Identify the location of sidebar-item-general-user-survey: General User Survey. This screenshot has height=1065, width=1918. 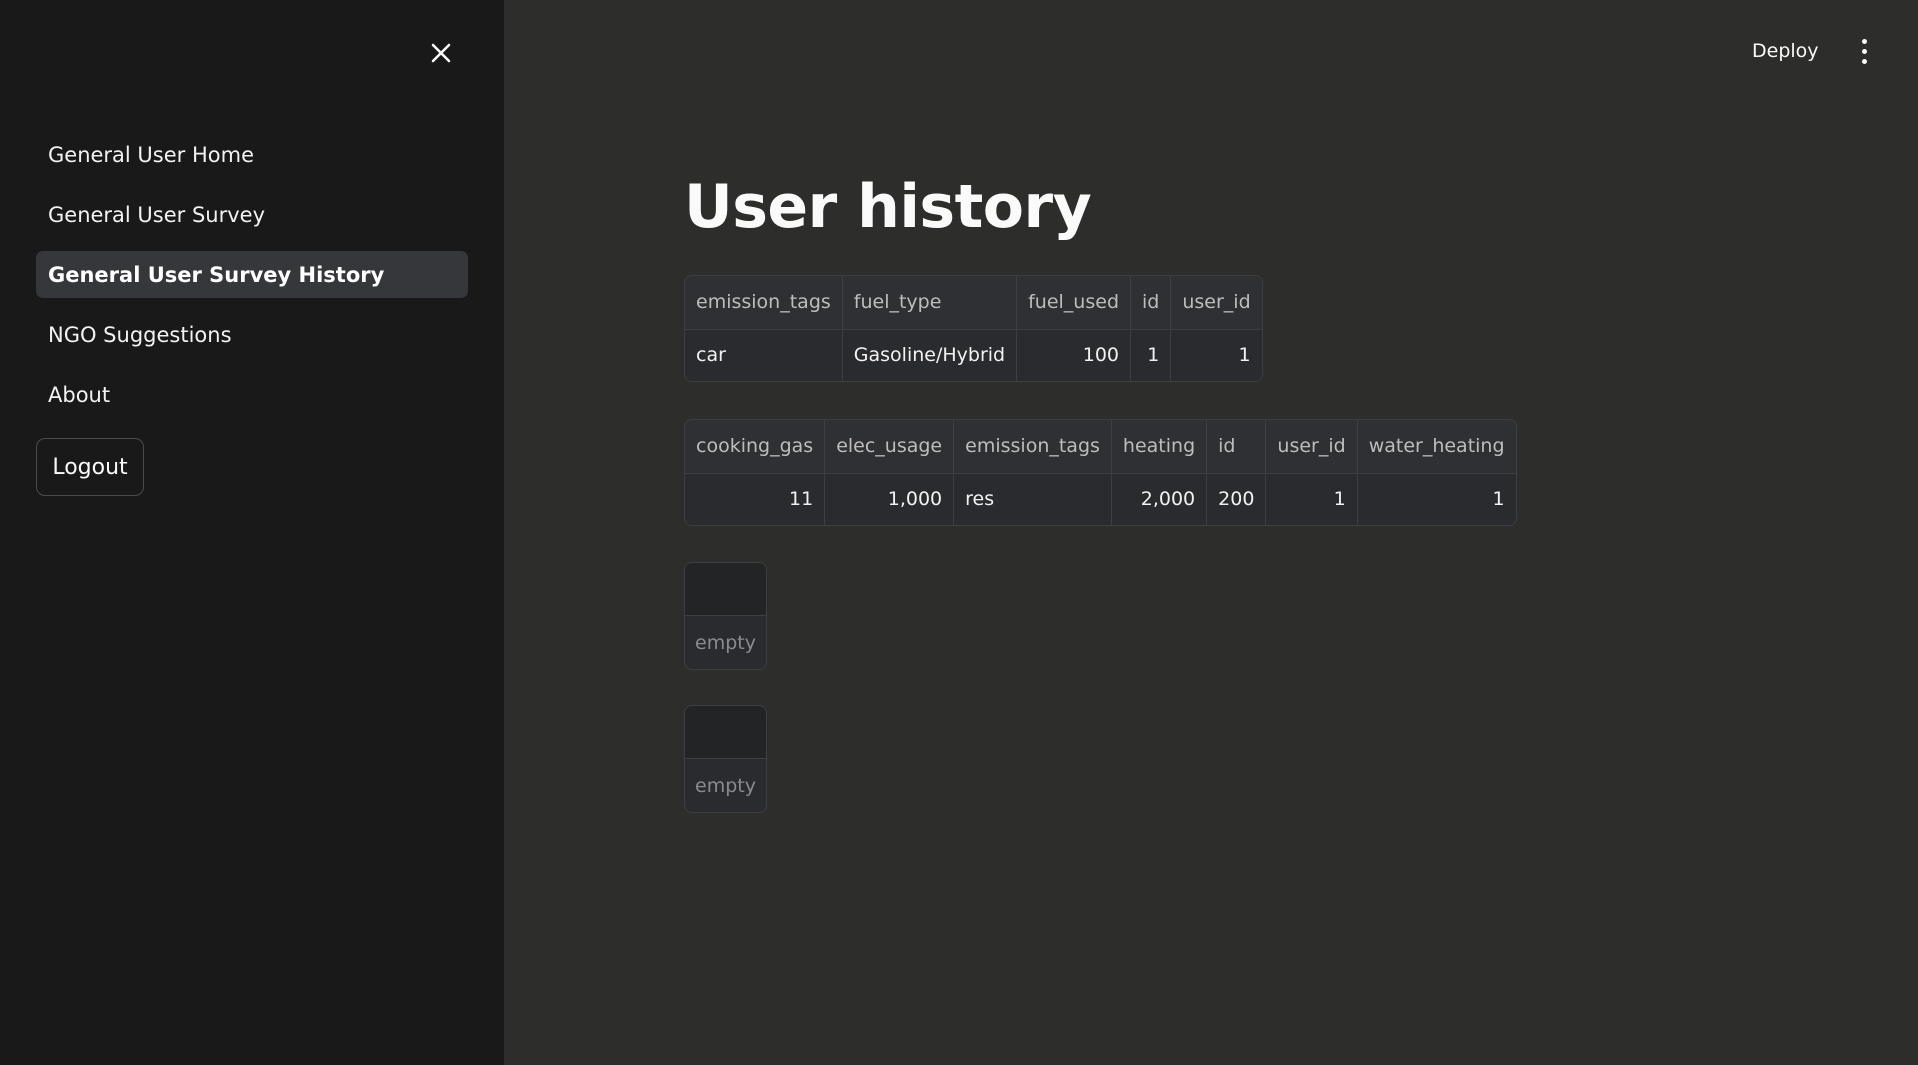
(252, 214).